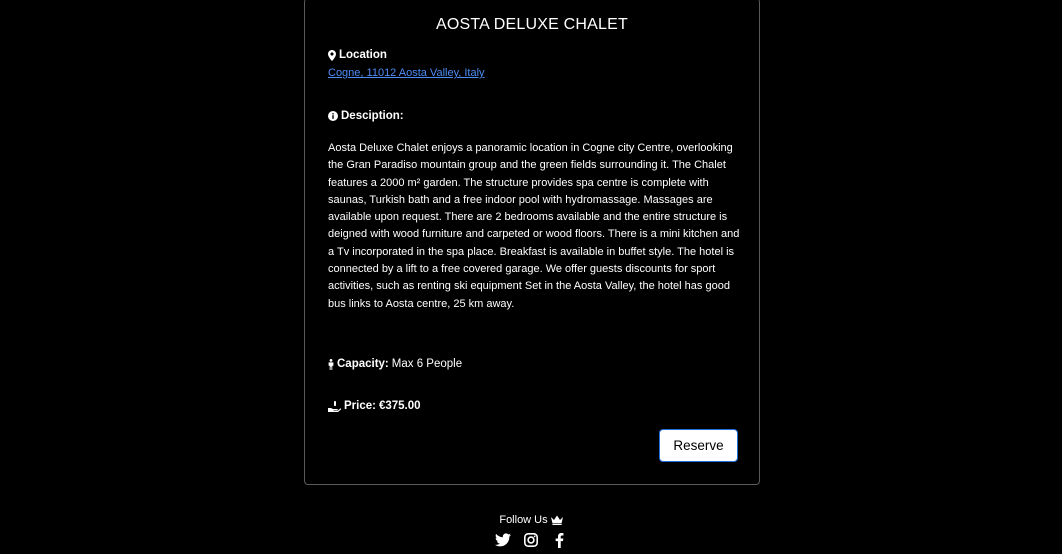  Describe the element at coordinates (363, 55) in the screenshot. I see `location-label: Location` at that location.